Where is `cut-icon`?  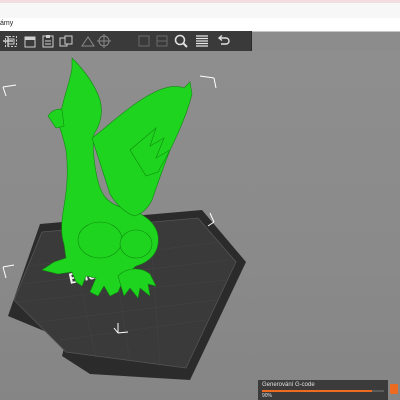 cut-icon is located at coordinates (144, 41).